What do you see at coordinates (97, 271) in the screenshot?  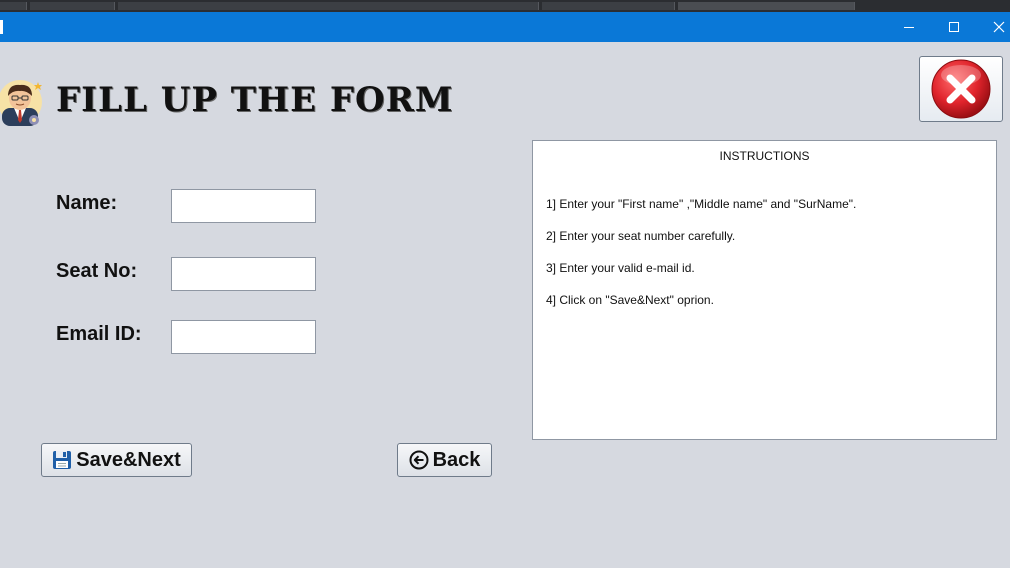 I see `seat-no-label: Seat No:` at bounding box center [97, 271].